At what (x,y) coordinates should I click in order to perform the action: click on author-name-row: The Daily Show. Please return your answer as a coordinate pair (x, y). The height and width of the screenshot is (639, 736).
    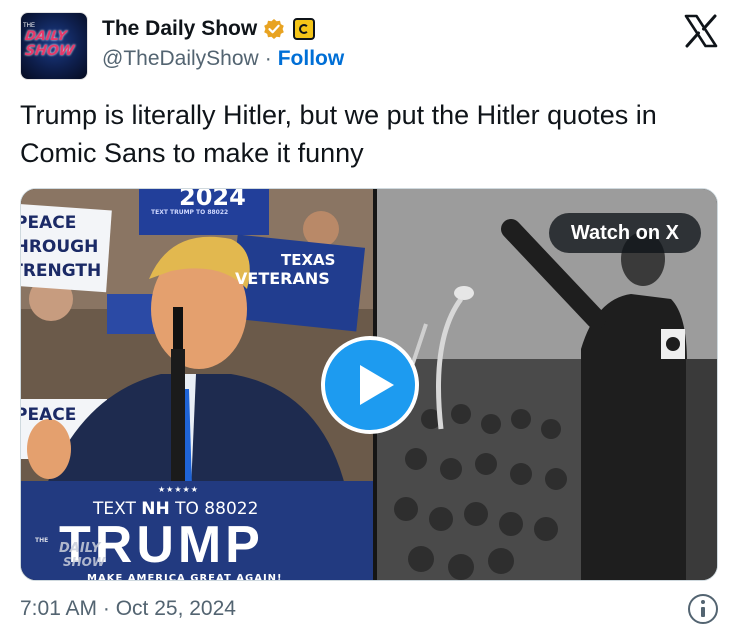
    Looking at the image, I should click on (209, 29).